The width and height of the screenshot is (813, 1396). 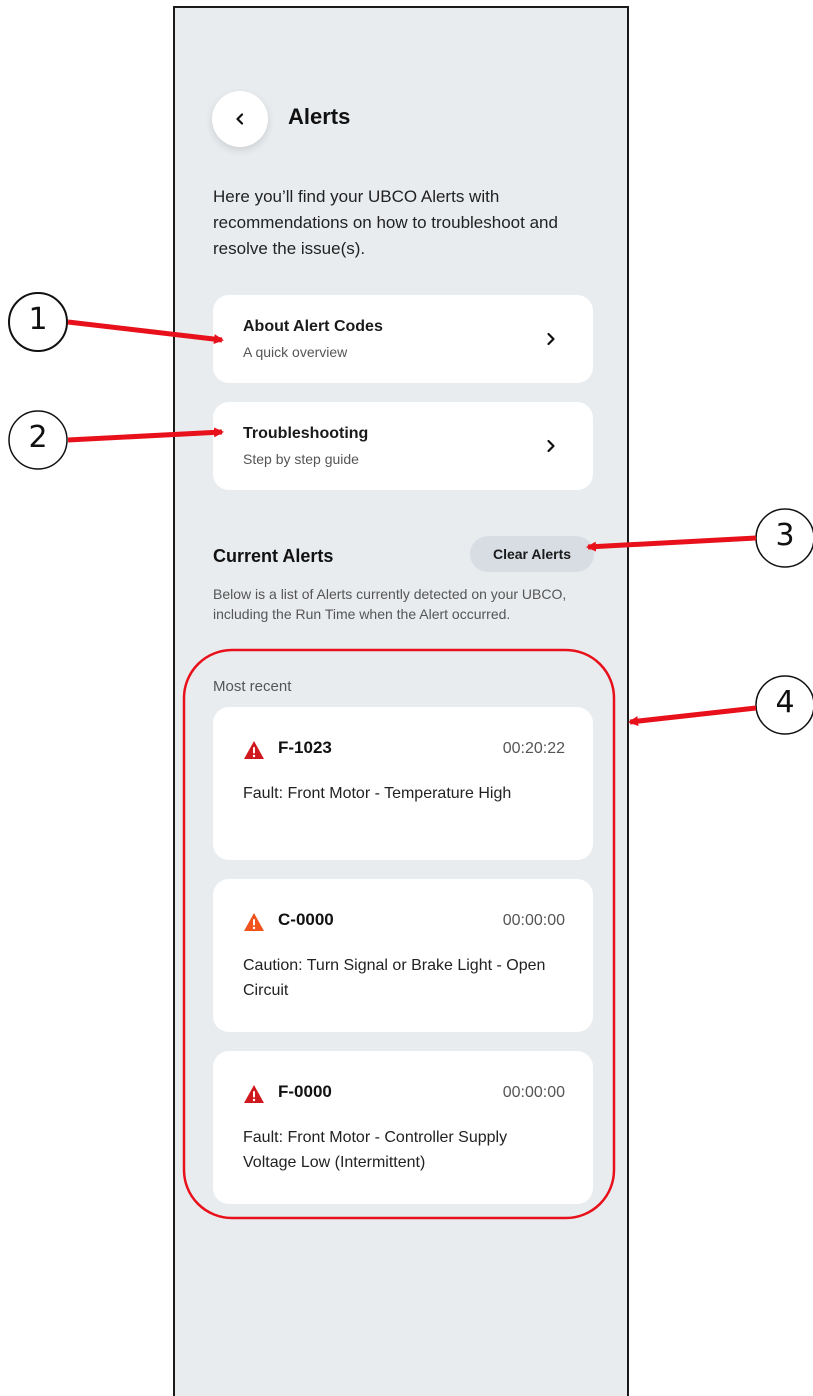 I want to click on callout-label-4: 4, so click(x=785, y=702).